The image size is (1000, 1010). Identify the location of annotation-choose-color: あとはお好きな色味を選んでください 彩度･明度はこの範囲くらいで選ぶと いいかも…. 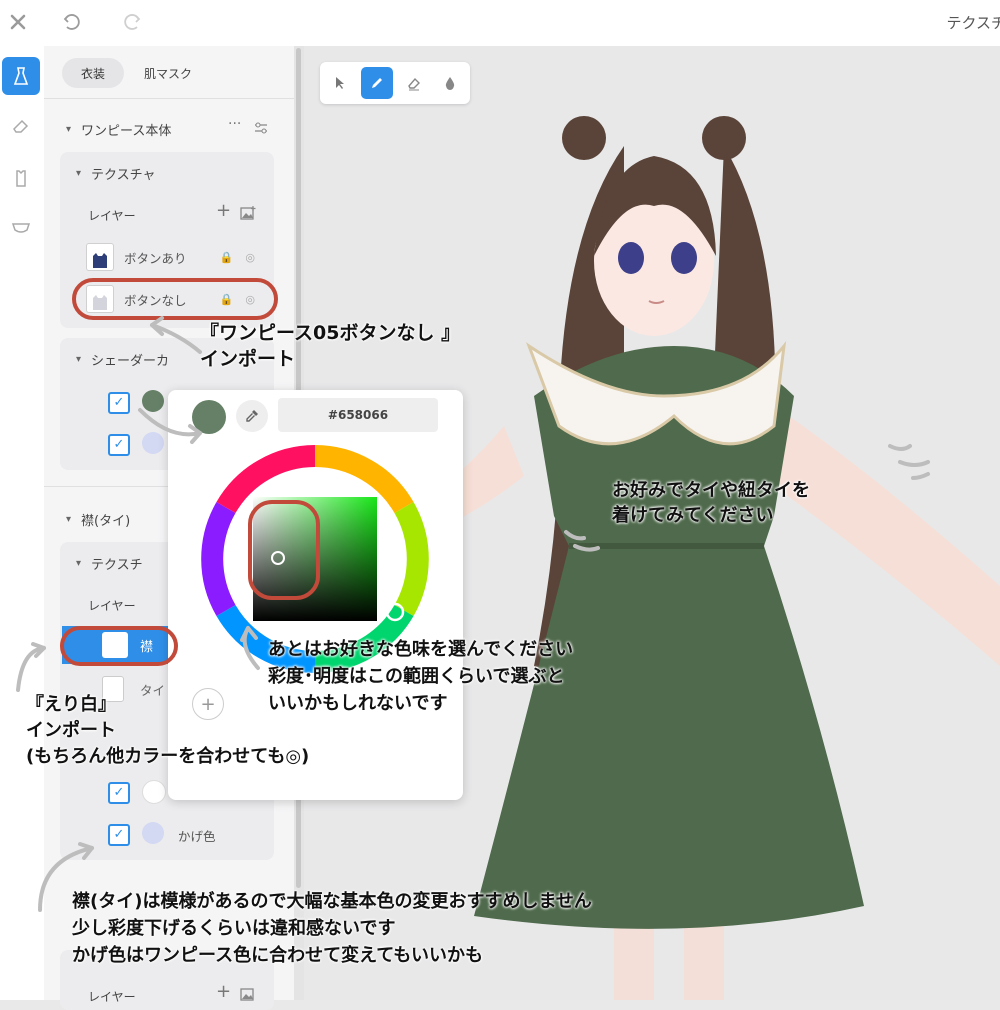
(421, 676).